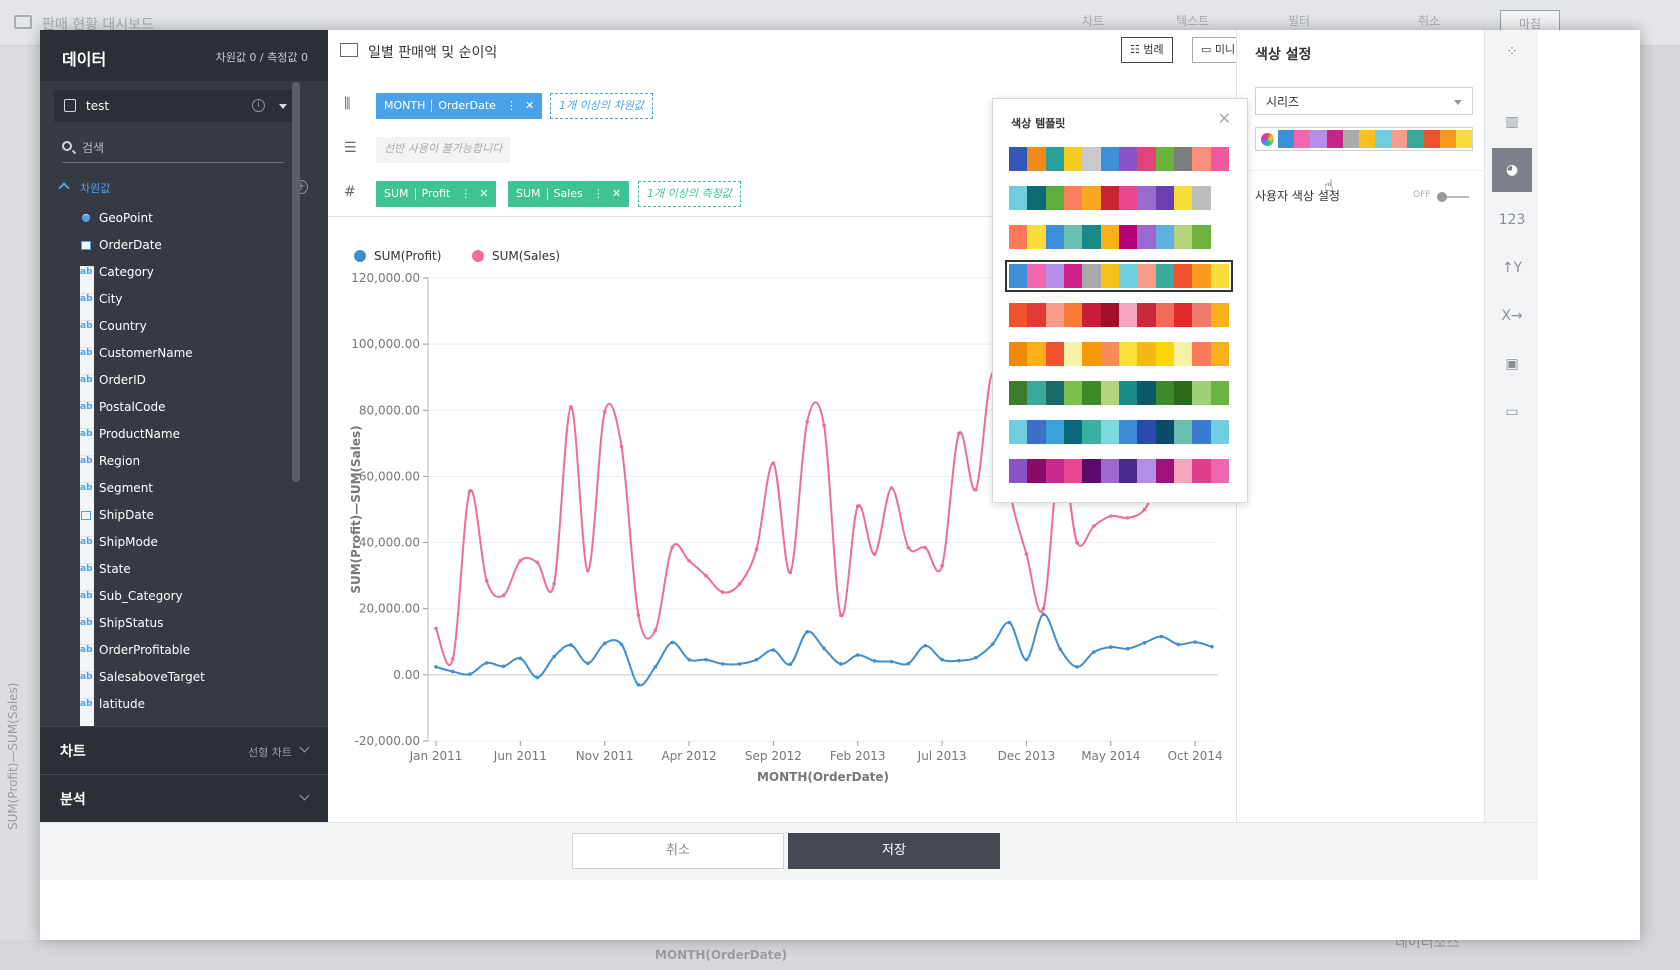  Describe the element at coordinates (1453, 197) in the screenshot. I see `user-color-toggle` at that location.